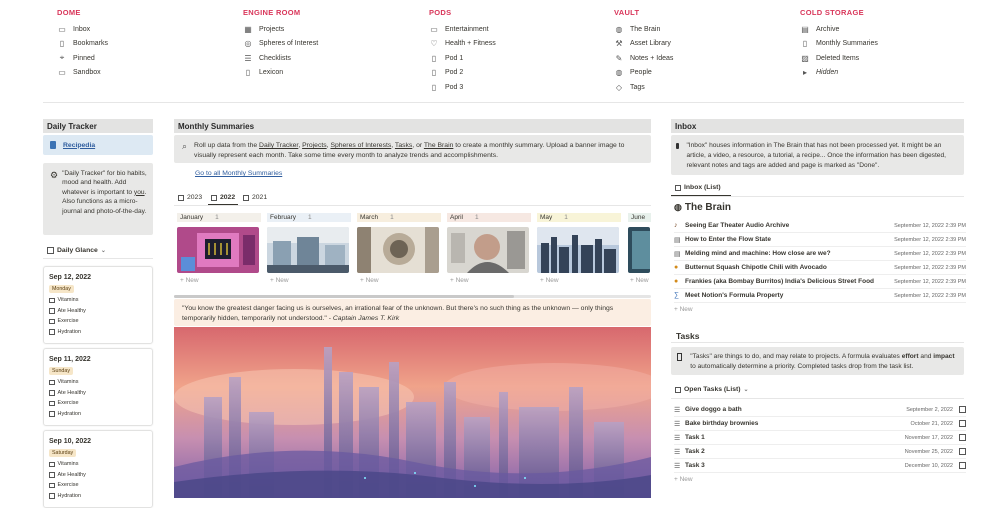 This screenshot has height=508, width=1005. What do you see at coordinates (701, 58) in the screenshot?
I see `nav-item: ✎ Notes + Ideas` at bounding box center [701, 58].